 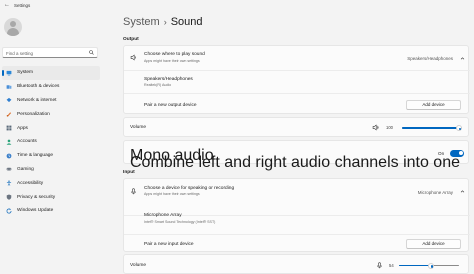 What do you see at coordinates (33, 114) in the screenshot?
I see `sidebar-item-label: Personalization` at bounding box center [33, 114].